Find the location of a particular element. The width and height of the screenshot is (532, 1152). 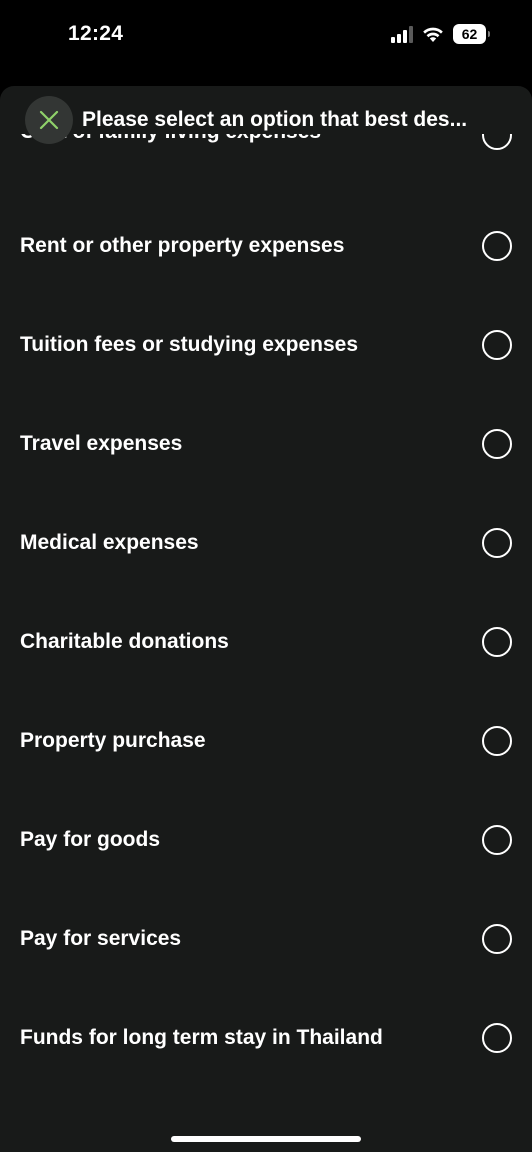

battery-level: 62 is located at coordinates (469, 34).